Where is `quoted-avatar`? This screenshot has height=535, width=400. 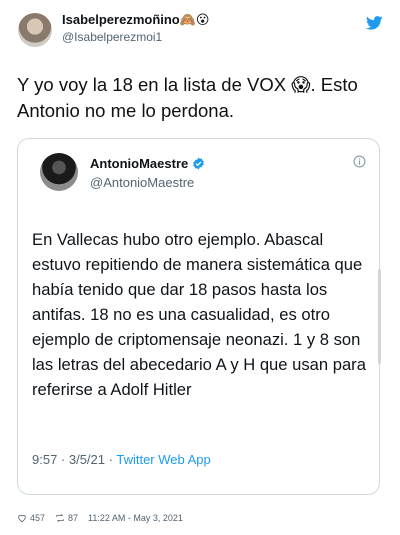
quoted-avatar is located at coordinates (59, 172).